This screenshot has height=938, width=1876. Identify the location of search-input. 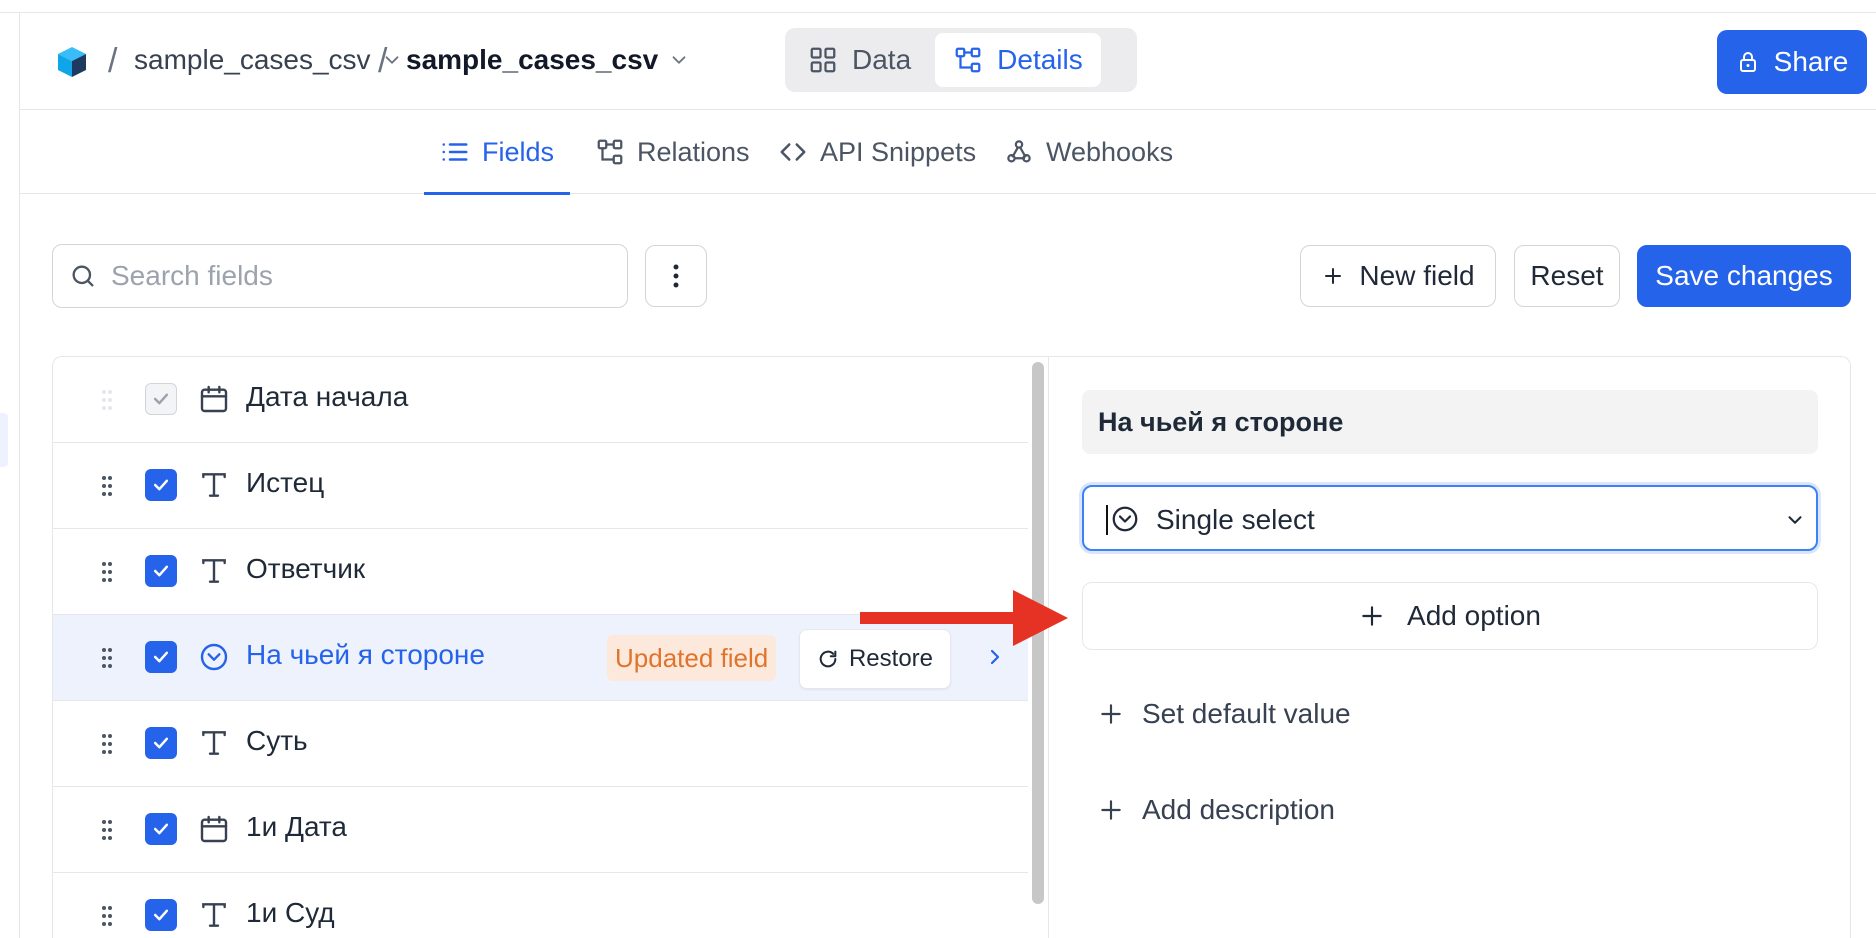
(346, 276).